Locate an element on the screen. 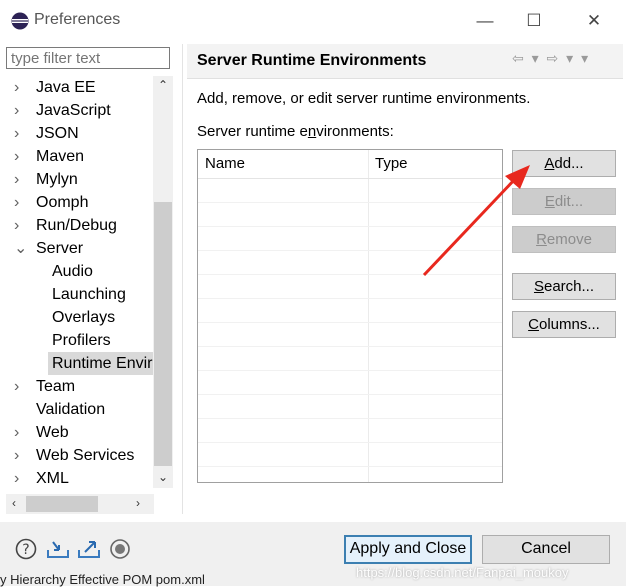 The height and width of the screenshot is (587, 626). column-separator is located at coordinates (368, 316).